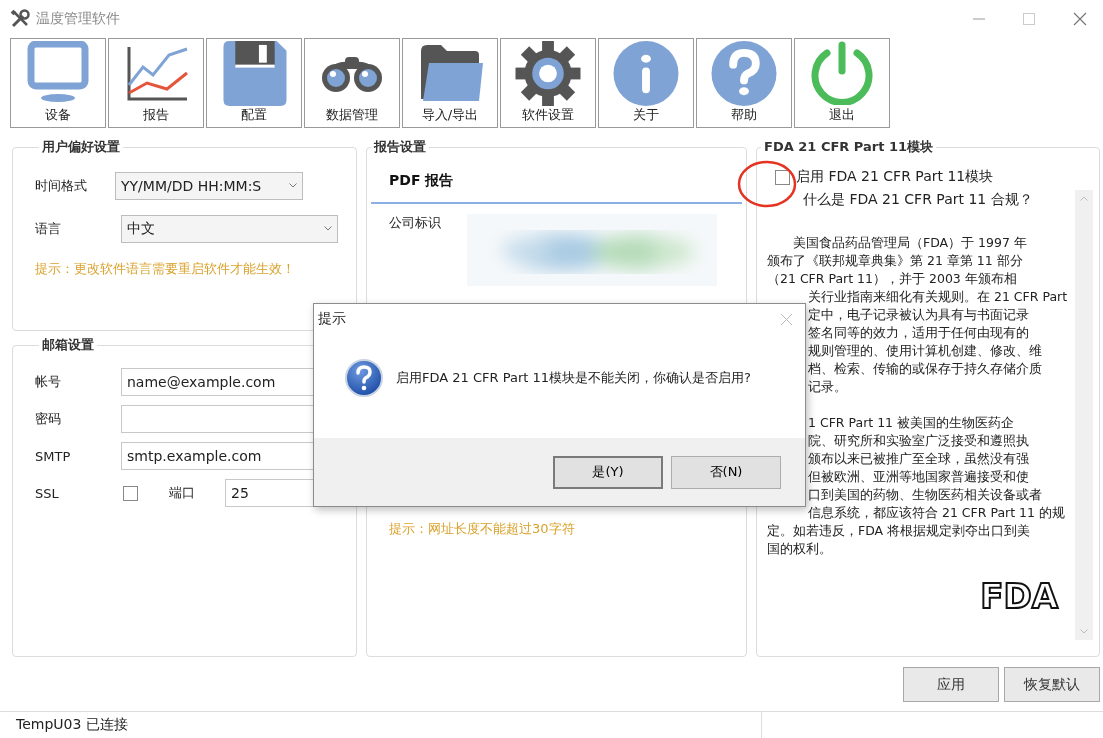 The image size is (1103, 738). I want to click on hint-text: 提示：网址长度不能超过30字符, so click(482, 529).